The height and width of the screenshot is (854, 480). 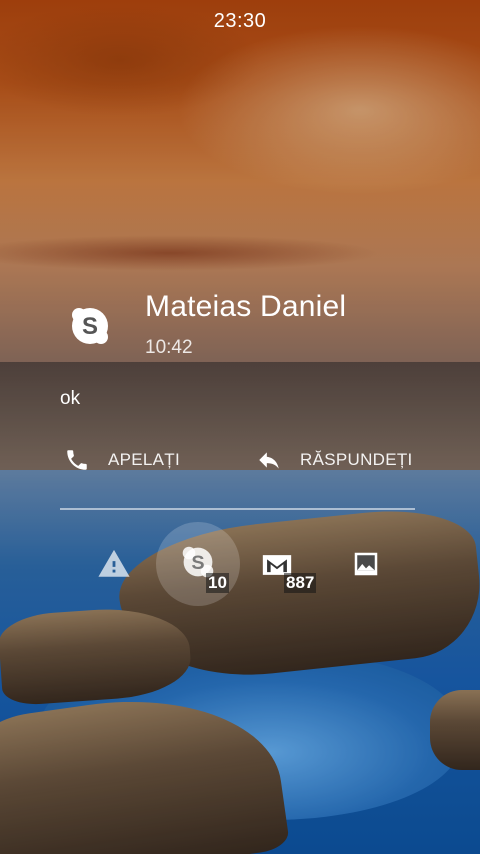 I want to click on status-clock: 23:30, so click(x=240, y=21).